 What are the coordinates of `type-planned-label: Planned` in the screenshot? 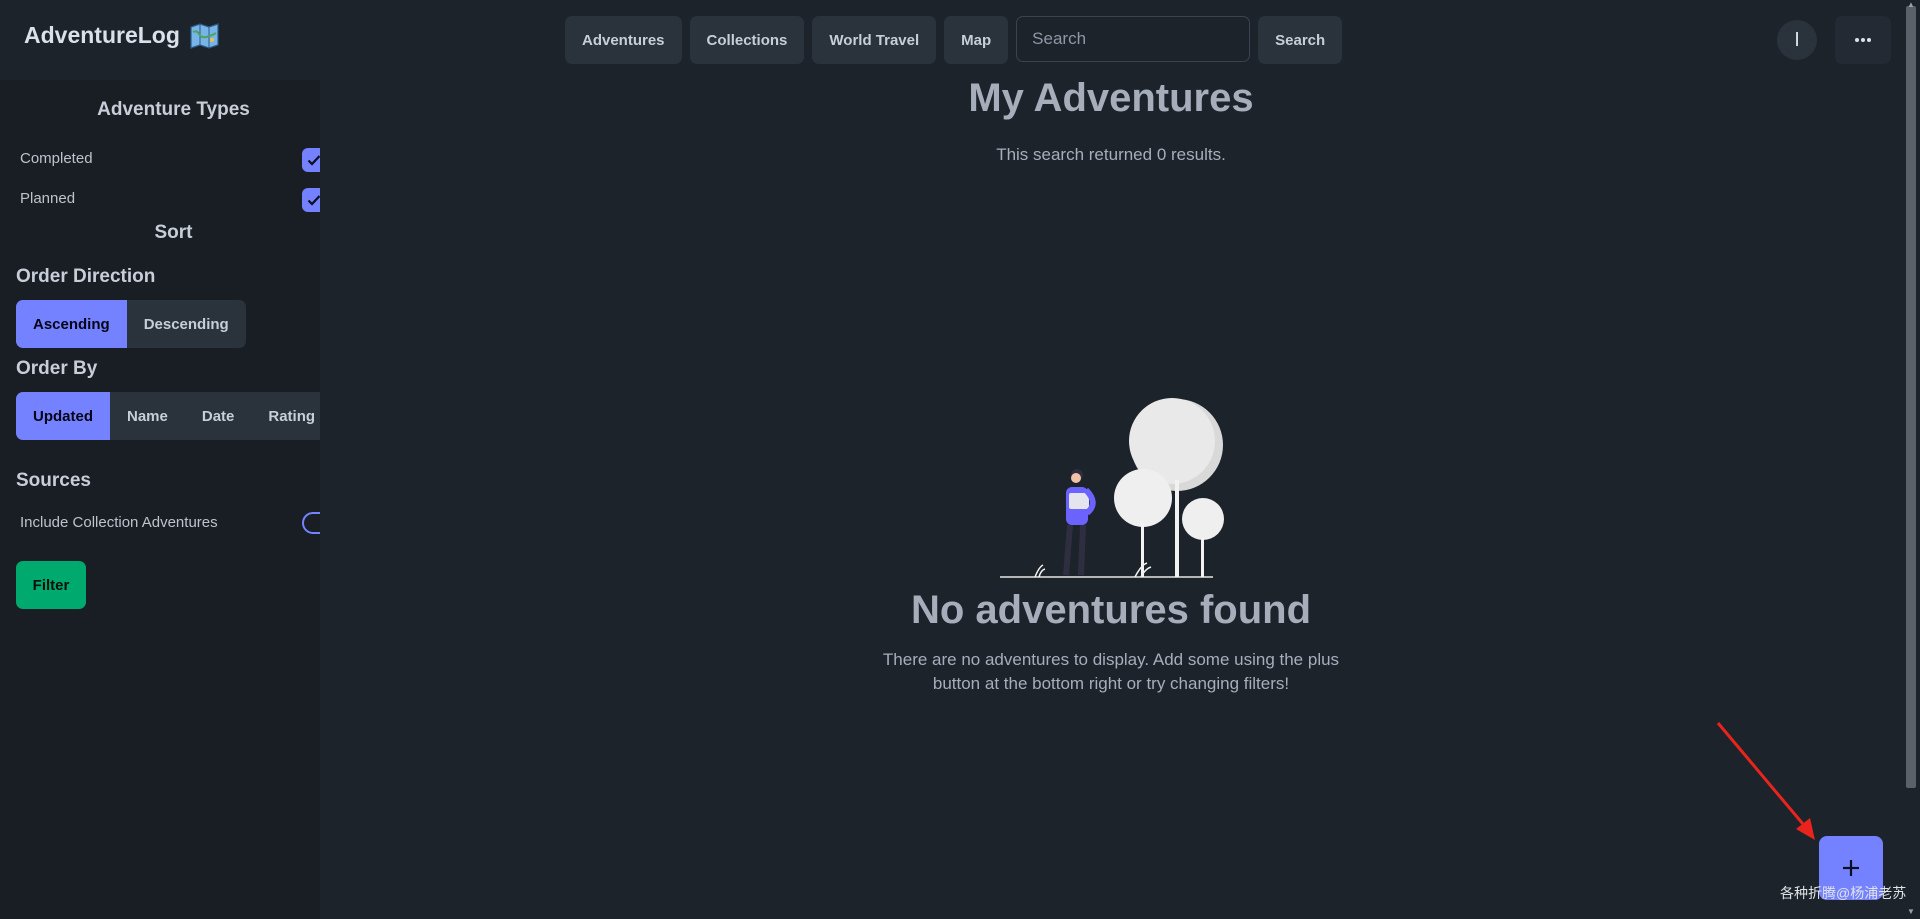 It's located at (48, 198).